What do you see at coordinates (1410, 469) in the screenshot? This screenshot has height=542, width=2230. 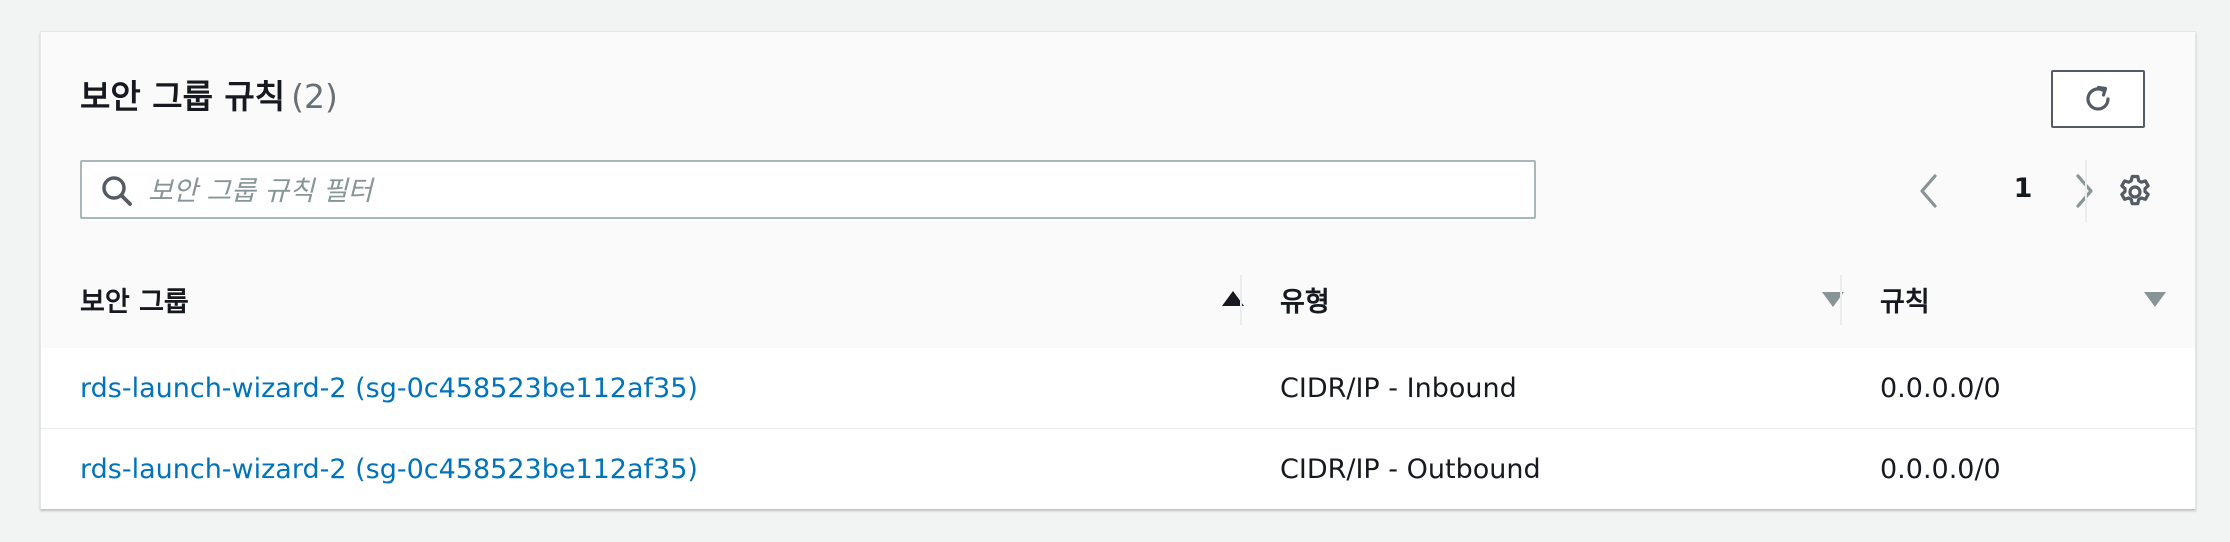 I see `rule-type-cell: CIDR/IP - Outbound` at bounding box center [1410, 469].